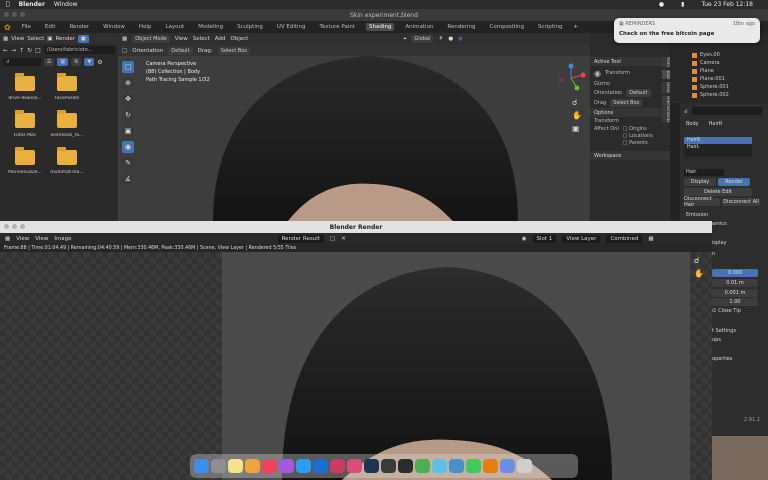  I want to click on menu-window: Window, so click(114, 27).